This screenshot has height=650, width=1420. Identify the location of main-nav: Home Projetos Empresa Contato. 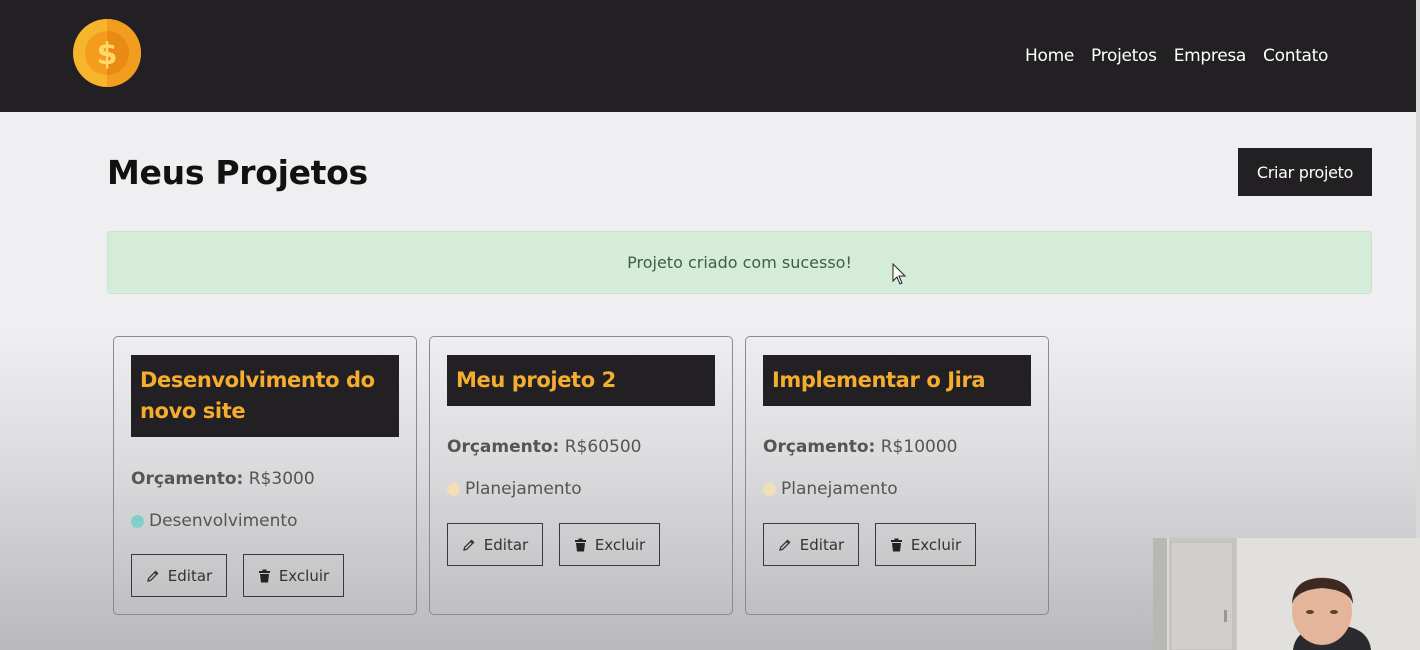
(1185, 56).